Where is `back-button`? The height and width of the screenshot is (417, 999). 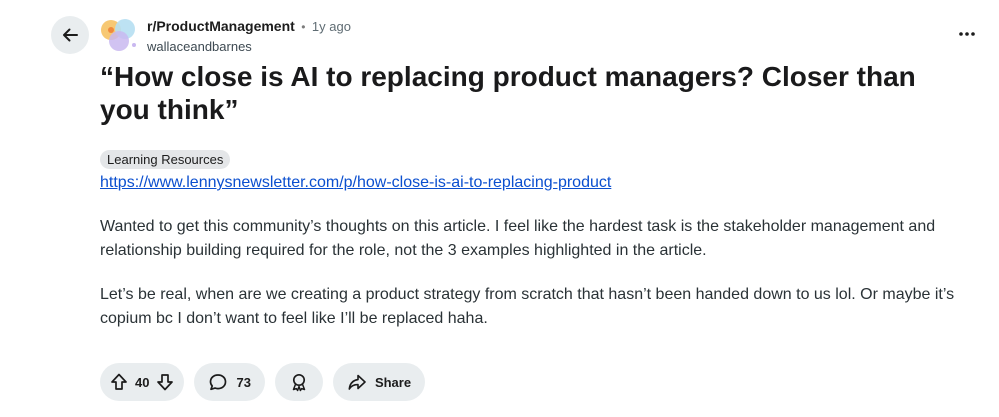
back-button is located at coordinates (70, 35).